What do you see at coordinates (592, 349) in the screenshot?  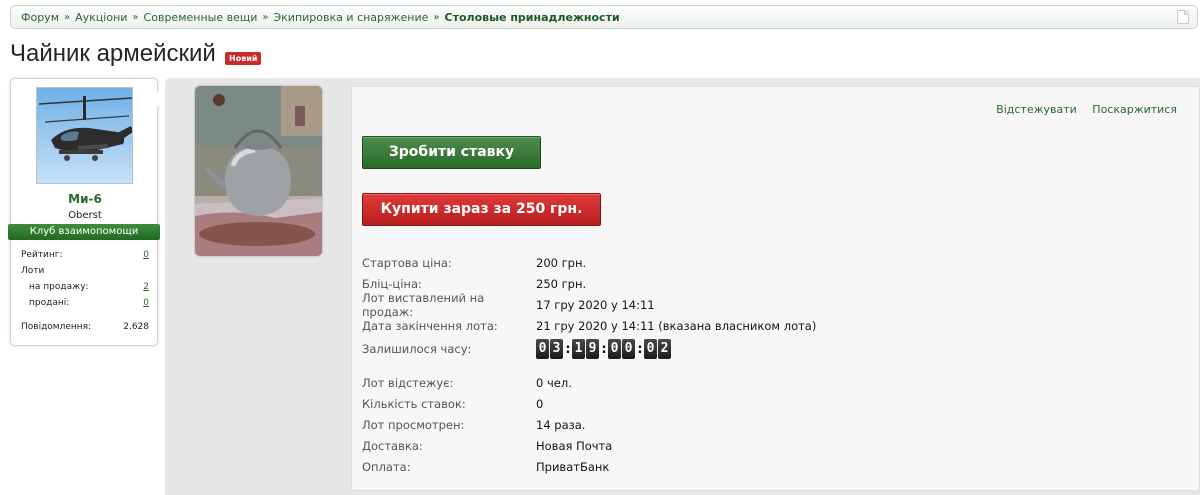 I see `timer-digit: 9` at bounding box center [592, 349].